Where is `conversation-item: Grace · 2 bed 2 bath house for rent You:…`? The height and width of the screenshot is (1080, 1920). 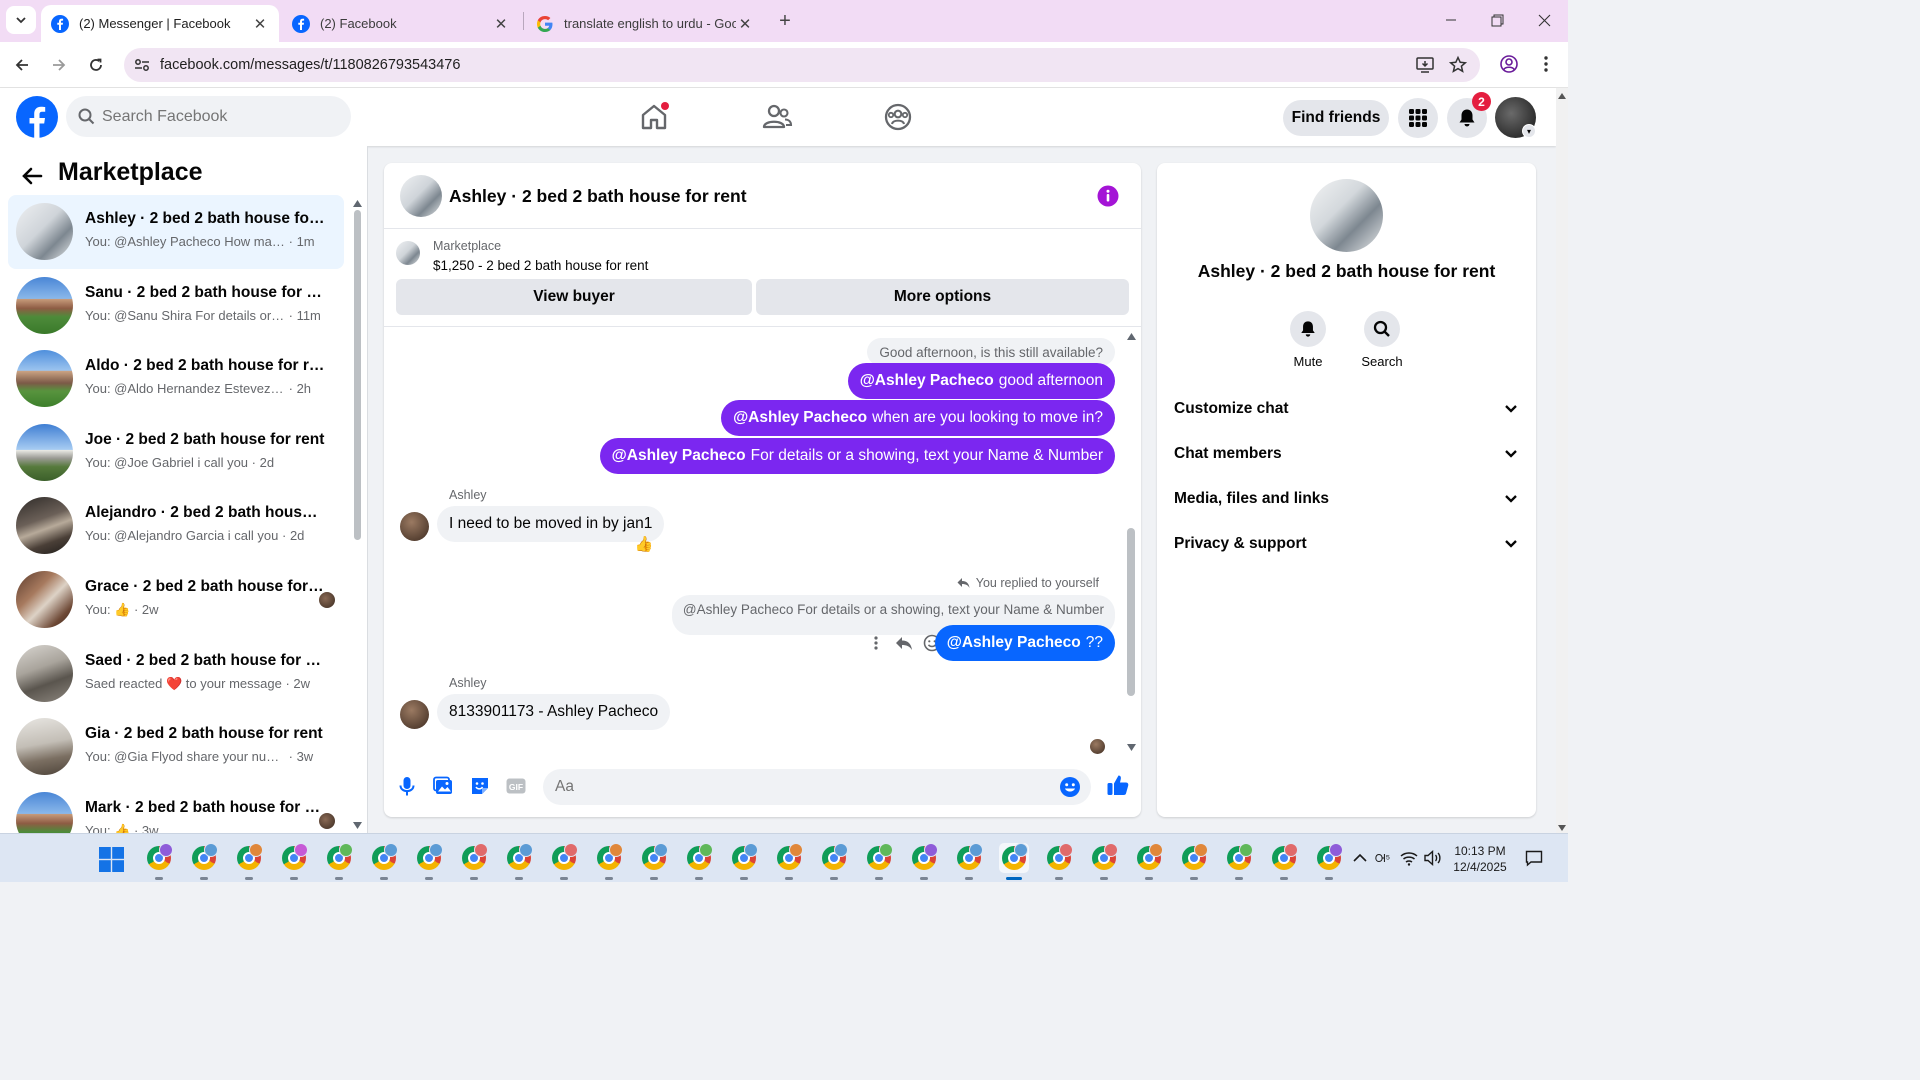
conversation-item: Grace · 2 bed 2 bath house for rent You:… is located at coordinates (176, 600).